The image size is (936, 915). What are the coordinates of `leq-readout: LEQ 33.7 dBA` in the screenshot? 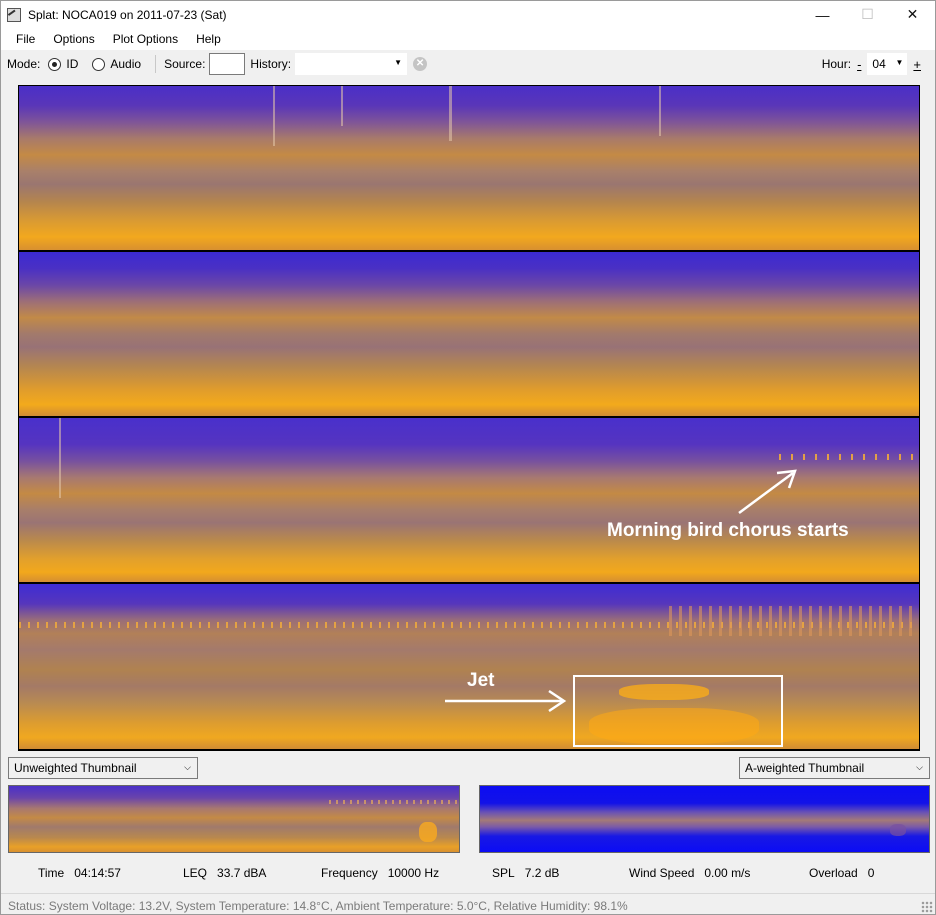 It's located at (224, 873).